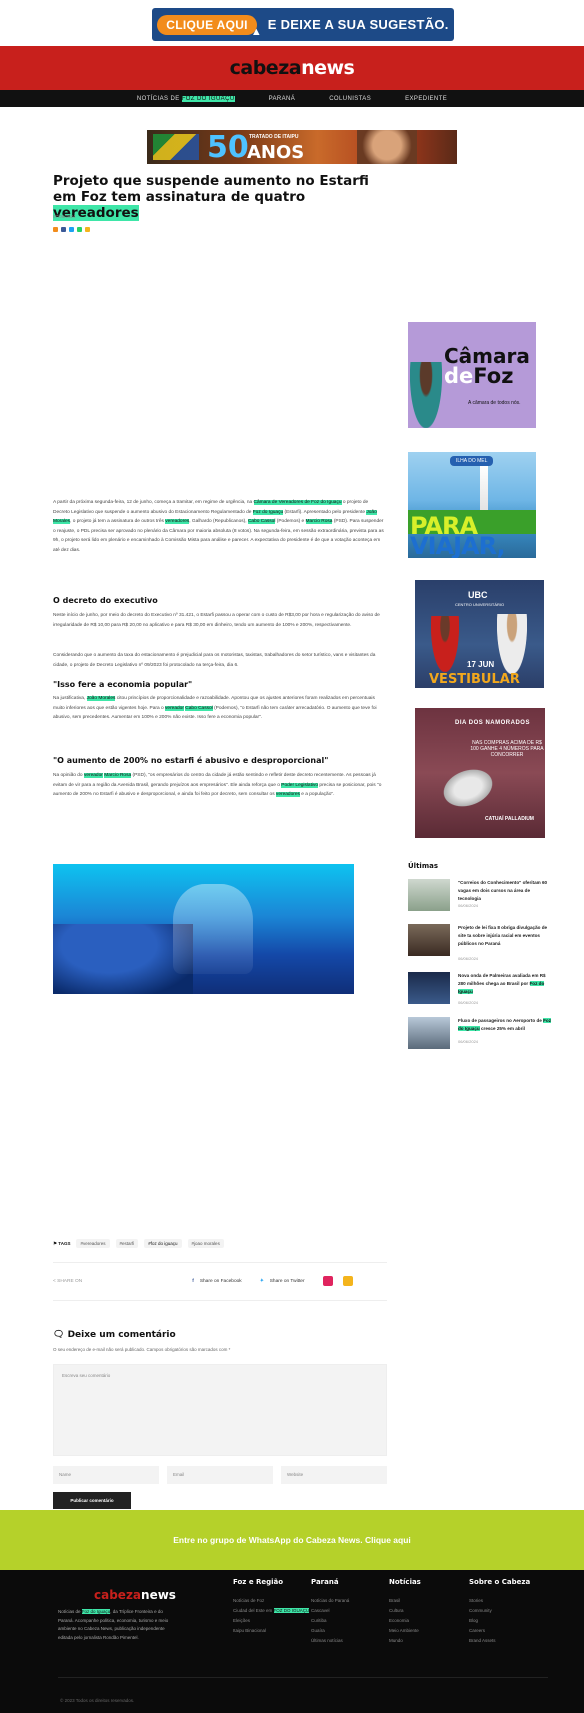 This screenshot has width=584, height=1713. I want to click on footer-link: Brasil, so click(405, 1601).